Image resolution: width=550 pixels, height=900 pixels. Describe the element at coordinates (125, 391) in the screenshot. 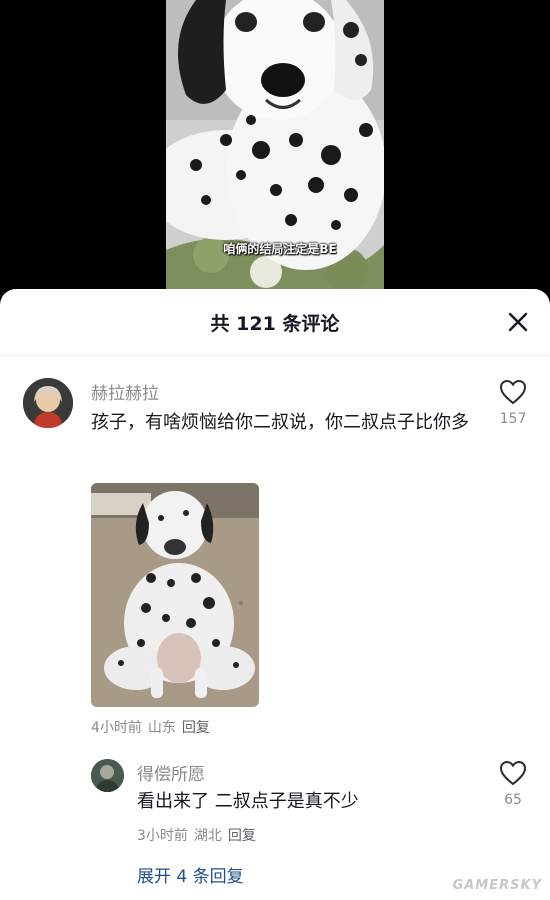

I see `comment-username: 赫拉赫拉` at that location.